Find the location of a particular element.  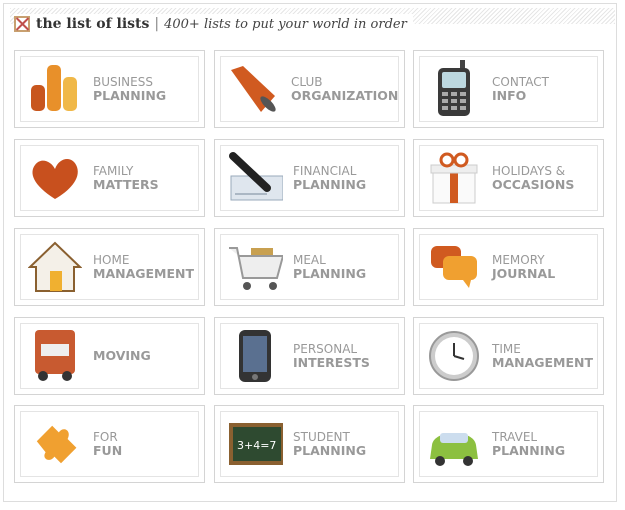

category-label: PERSONAL INTERESTS is located at coordinates (331, 356).